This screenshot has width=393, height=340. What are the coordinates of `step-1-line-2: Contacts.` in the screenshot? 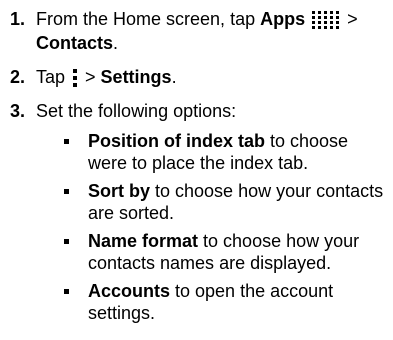 It's located at (77, 43).